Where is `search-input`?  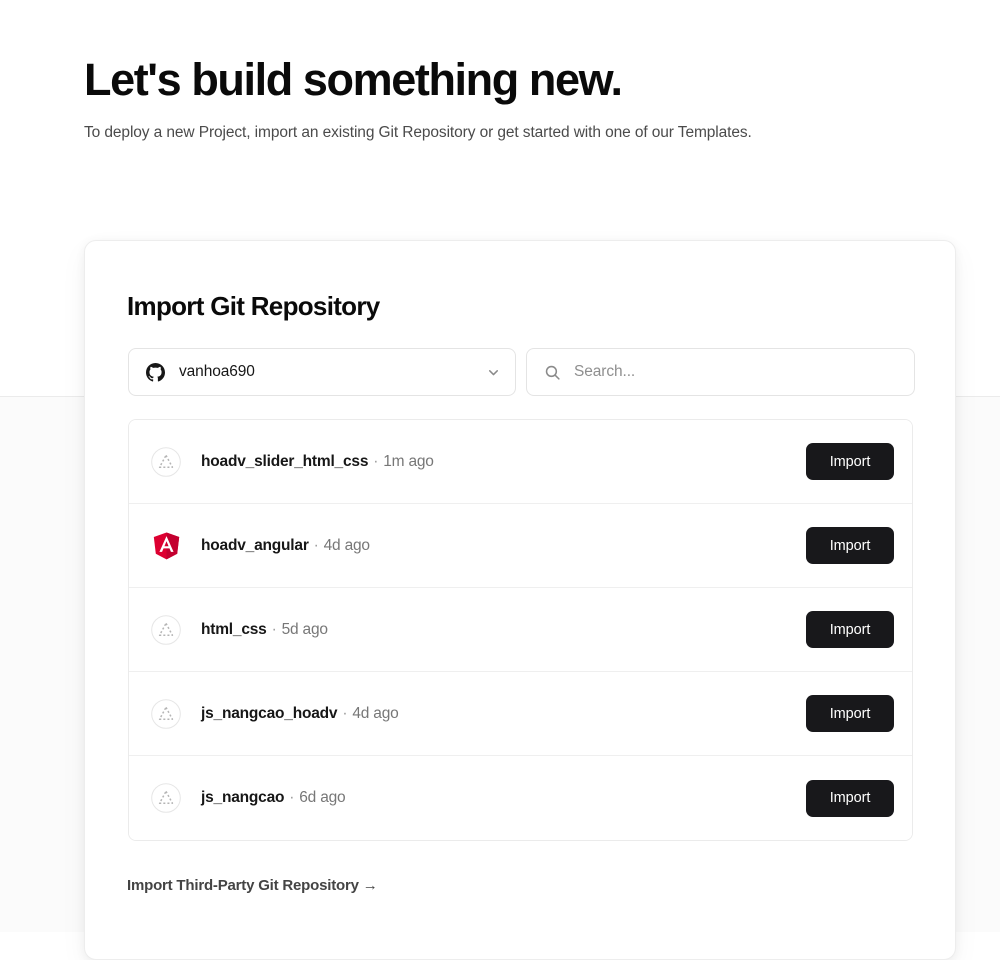
search-input is located at coordinates (737, 372).